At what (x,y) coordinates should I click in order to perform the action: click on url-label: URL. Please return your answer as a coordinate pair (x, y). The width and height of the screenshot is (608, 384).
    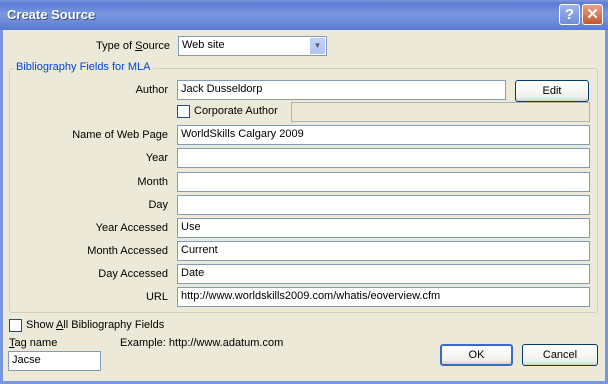
    Looking at the image, I should click on (156, 297).